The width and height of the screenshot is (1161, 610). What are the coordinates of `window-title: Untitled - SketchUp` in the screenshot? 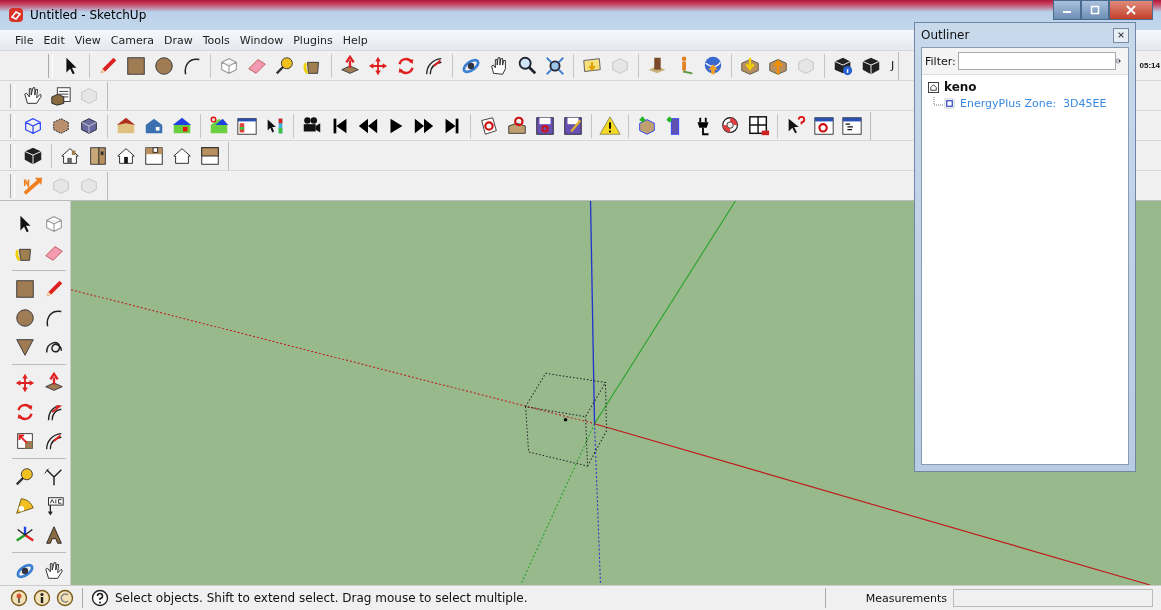 It's located at (88, 15).